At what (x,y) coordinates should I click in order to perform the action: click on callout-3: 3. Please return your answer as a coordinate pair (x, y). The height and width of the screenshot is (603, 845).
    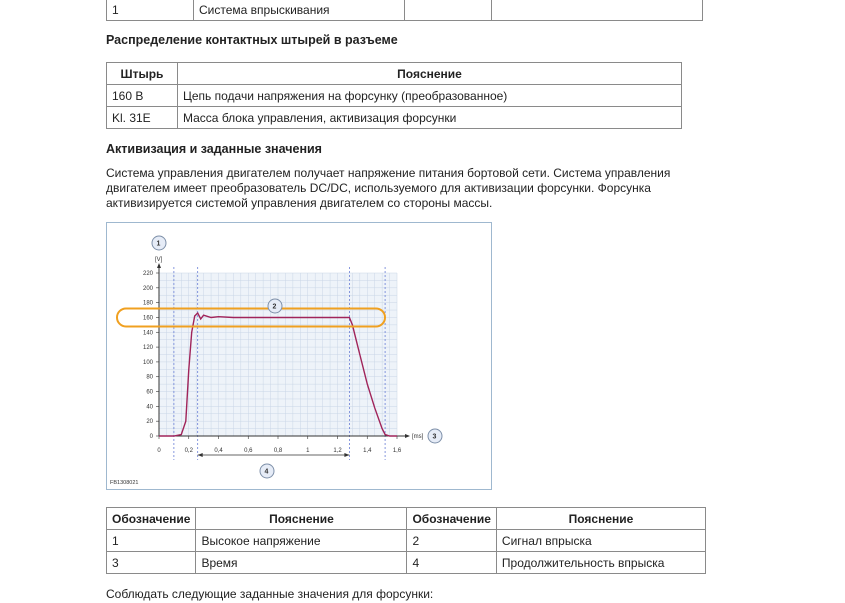
    Looking at the image, I should click on (435, 436).